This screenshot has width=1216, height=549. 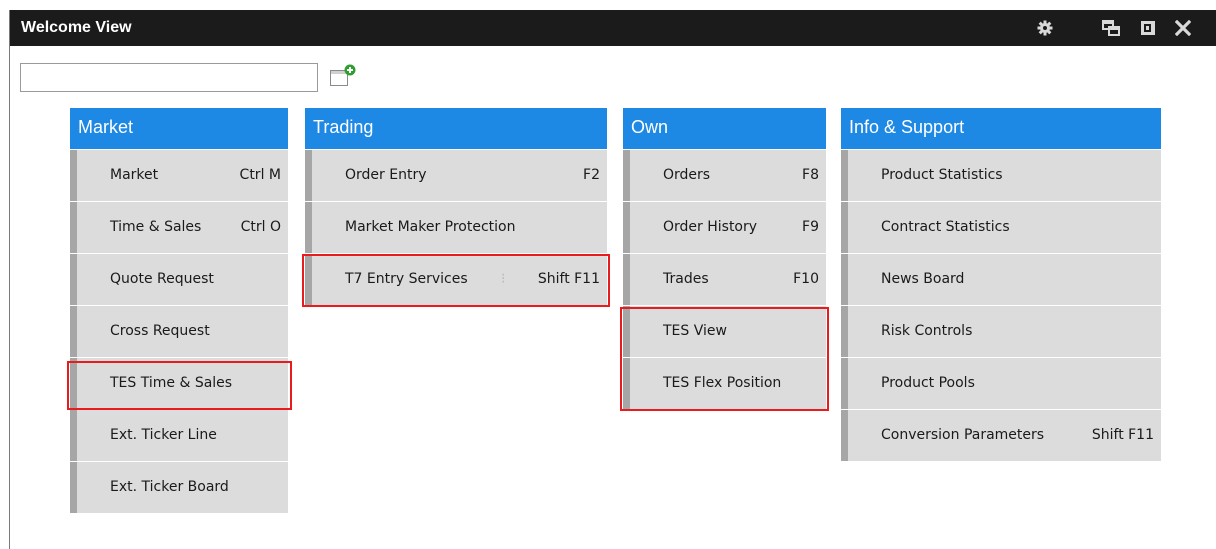 I want to click on menu-item-label: Order History, so click(x=710, y=227).